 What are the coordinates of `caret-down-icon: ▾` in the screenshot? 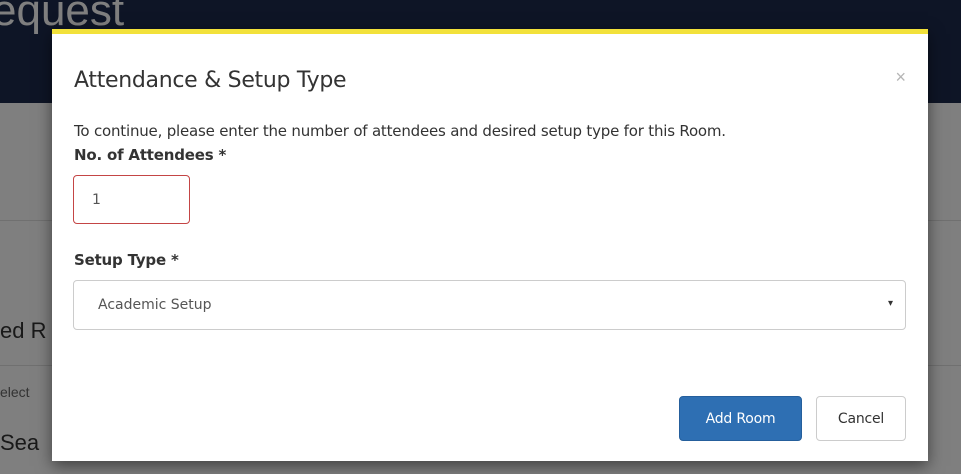 It's located at (890, 303).